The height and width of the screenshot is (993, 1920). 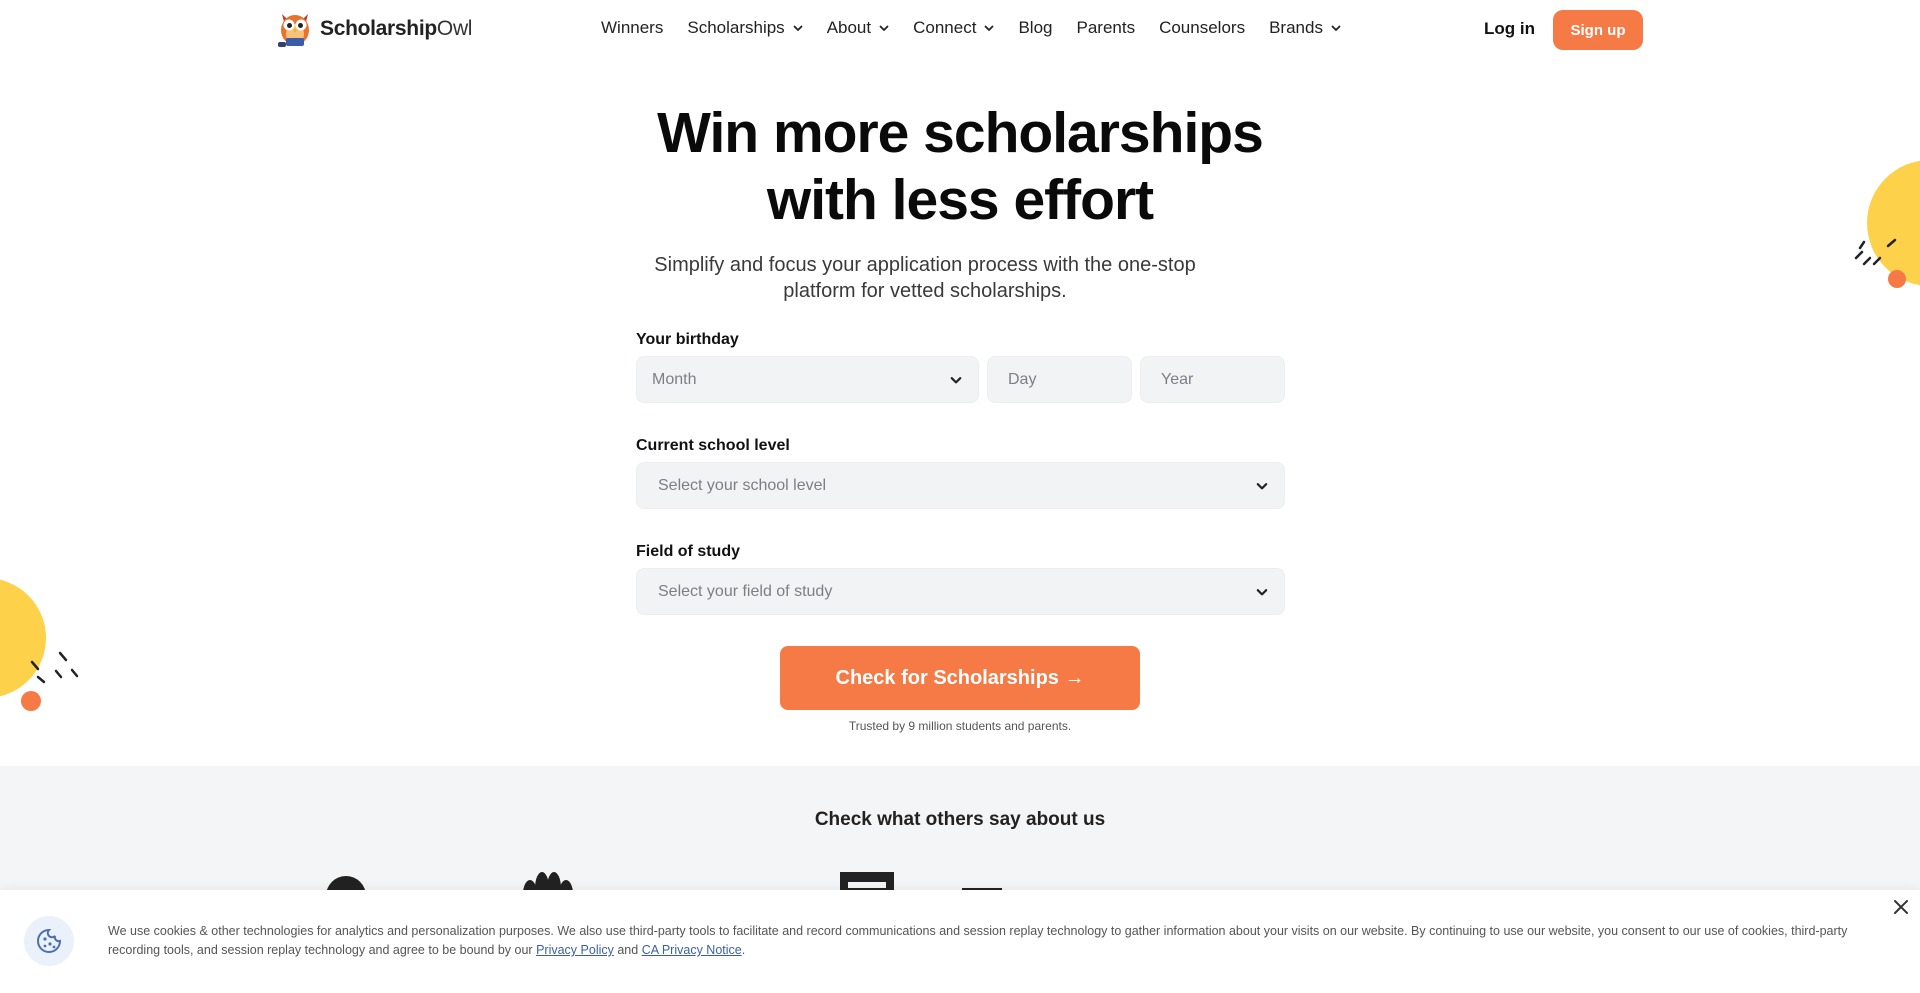 I want to click on nav-blog: Blog, so click(x=1035, y=28).